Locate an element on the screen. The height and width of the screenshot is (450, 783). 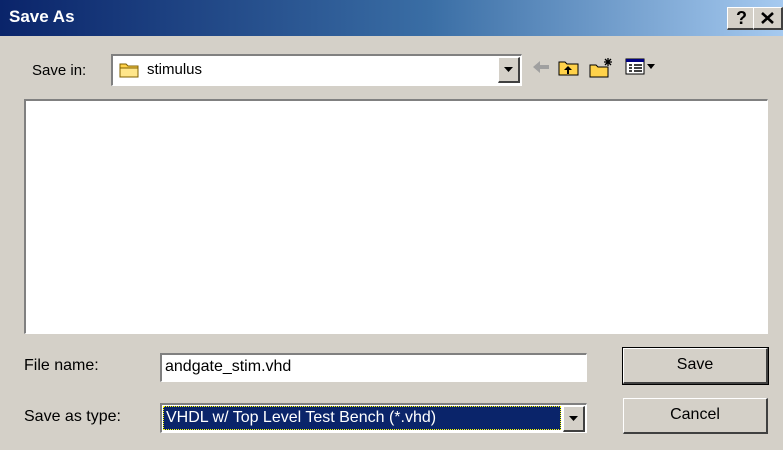
save-in-label: Save in: is located at coordinates (59, 70).